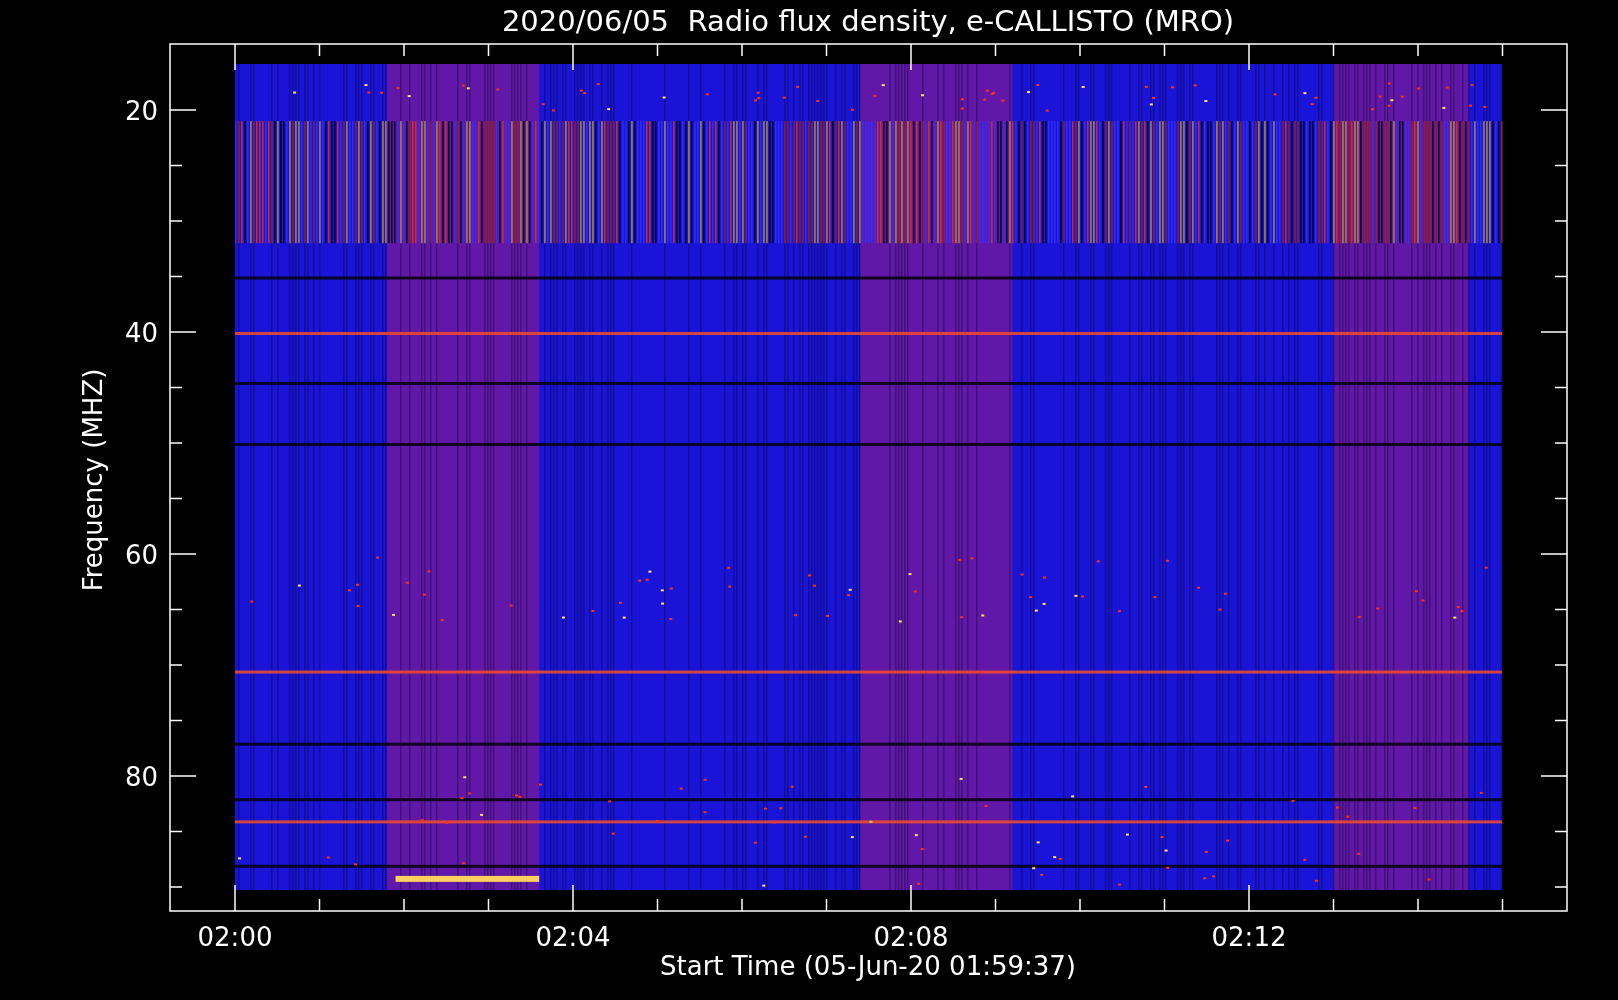  Describe the element at coordinates (93, 480) in the screenshot. I see `y-axis-label: Frequency (MHZ)` at that location.